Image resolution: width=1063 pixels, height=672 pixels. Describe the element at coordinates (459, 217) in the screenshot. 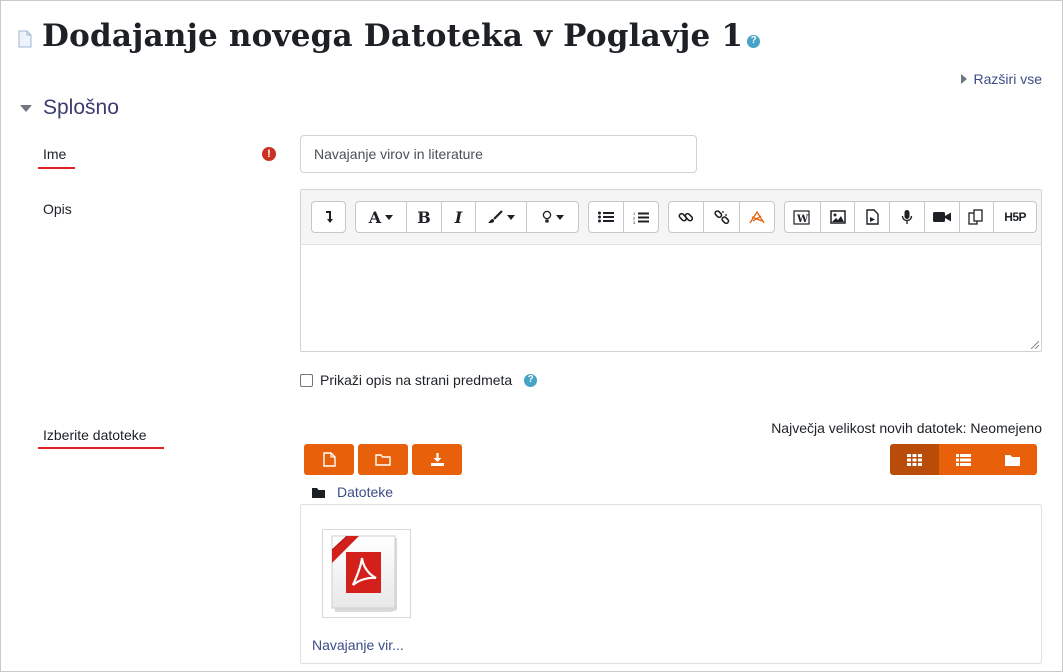

I see `italic-icon: I` at that location.